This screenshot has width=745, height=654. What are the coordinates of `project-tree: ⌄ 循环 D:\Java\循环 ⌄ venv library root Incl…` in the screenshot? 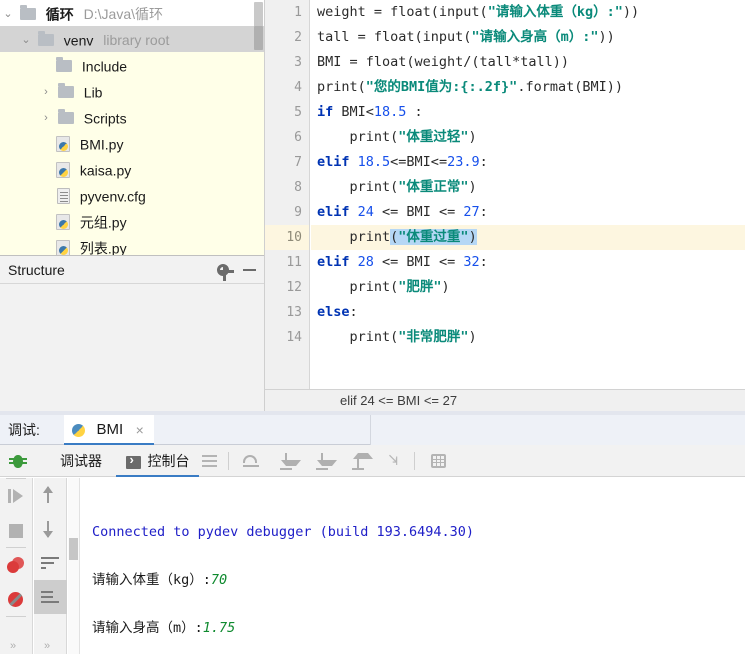 It's located at (132, 127).